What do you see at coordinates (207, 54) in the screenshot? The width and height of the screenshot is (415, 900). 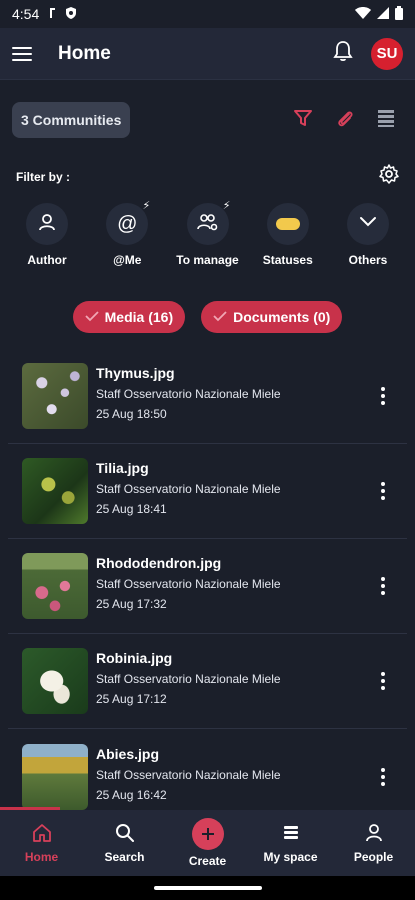 I see `app-bar: Home SU` at bounding box center [207, 54].